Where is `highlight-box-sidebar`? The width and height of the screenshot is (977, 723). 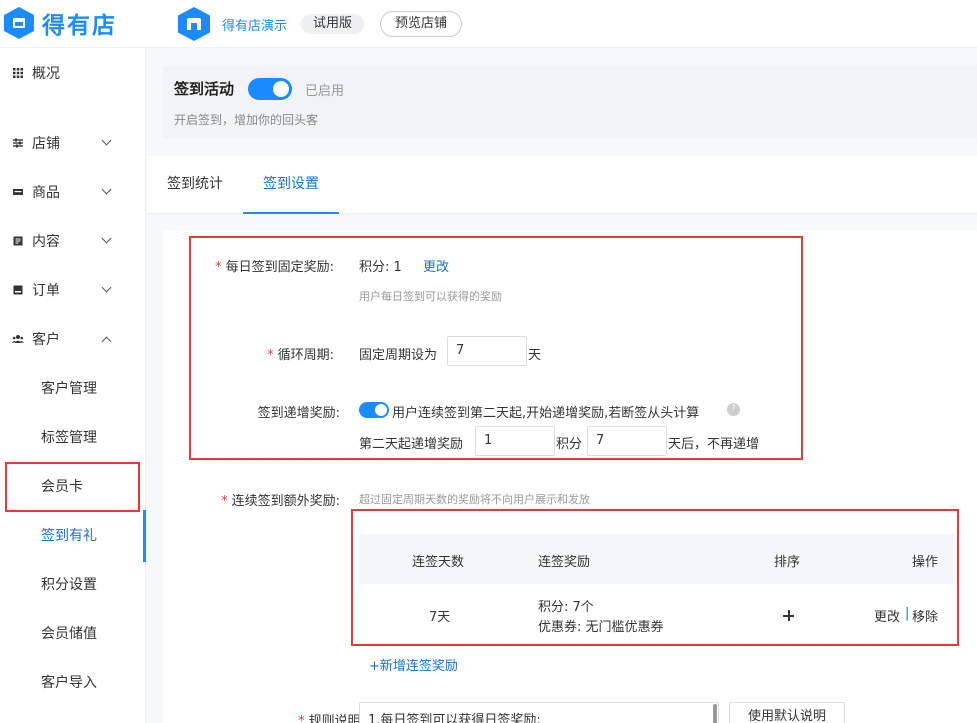 highlight-box-sidebar is located at coordinates (72, 487).